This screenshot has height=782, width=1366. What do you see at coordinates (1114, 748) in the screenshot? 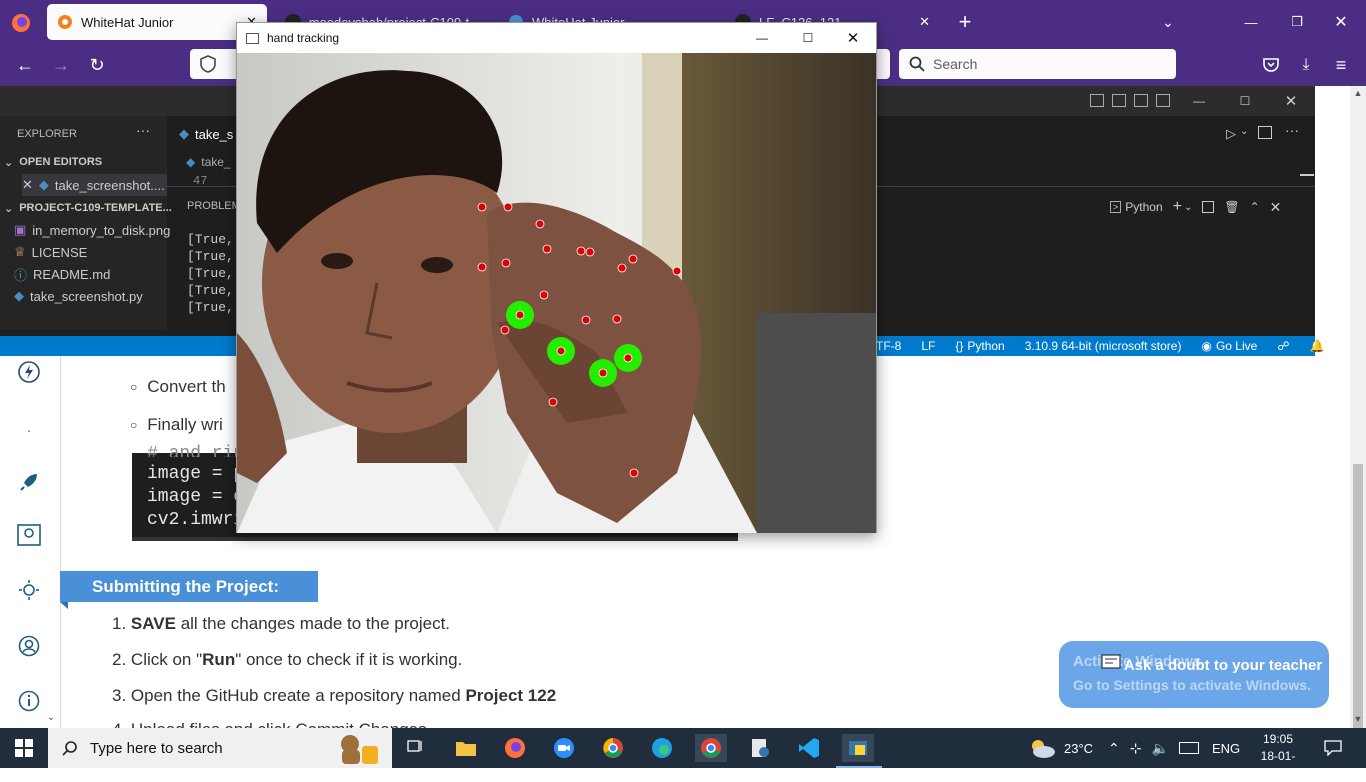
I see `show-hidden-icons-icon: ⌃` at bounding box center [1114, 748].